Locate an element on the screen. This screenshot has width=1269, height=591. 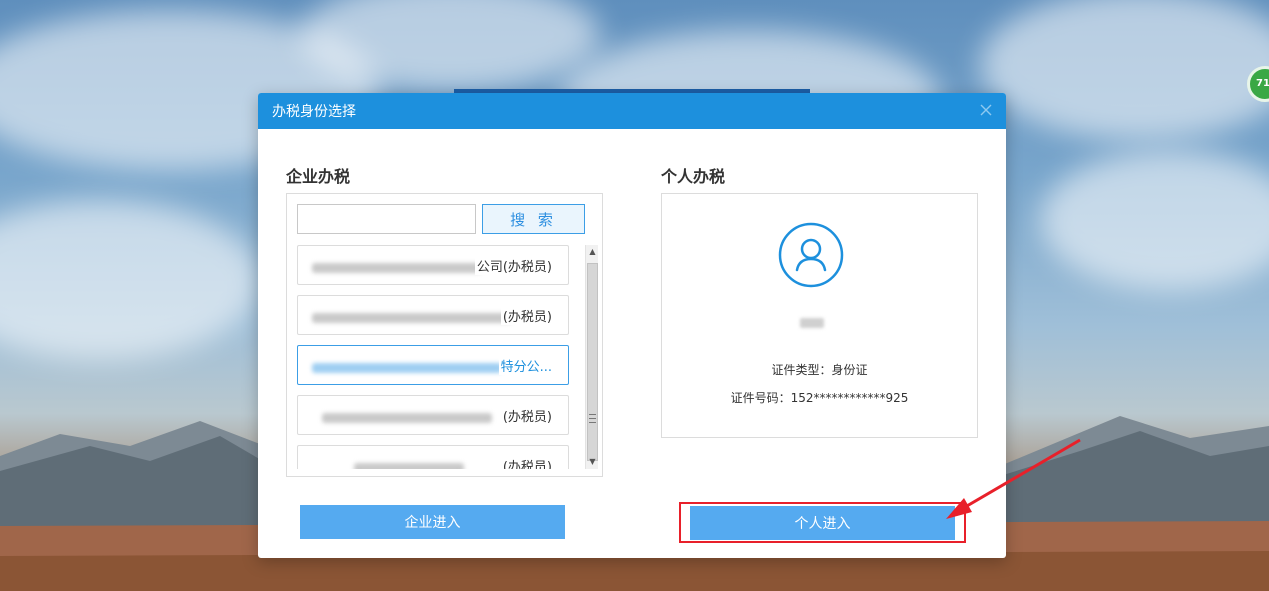
cert-number-row: 证件号码：152************925 is located at coordinates (819, 397).